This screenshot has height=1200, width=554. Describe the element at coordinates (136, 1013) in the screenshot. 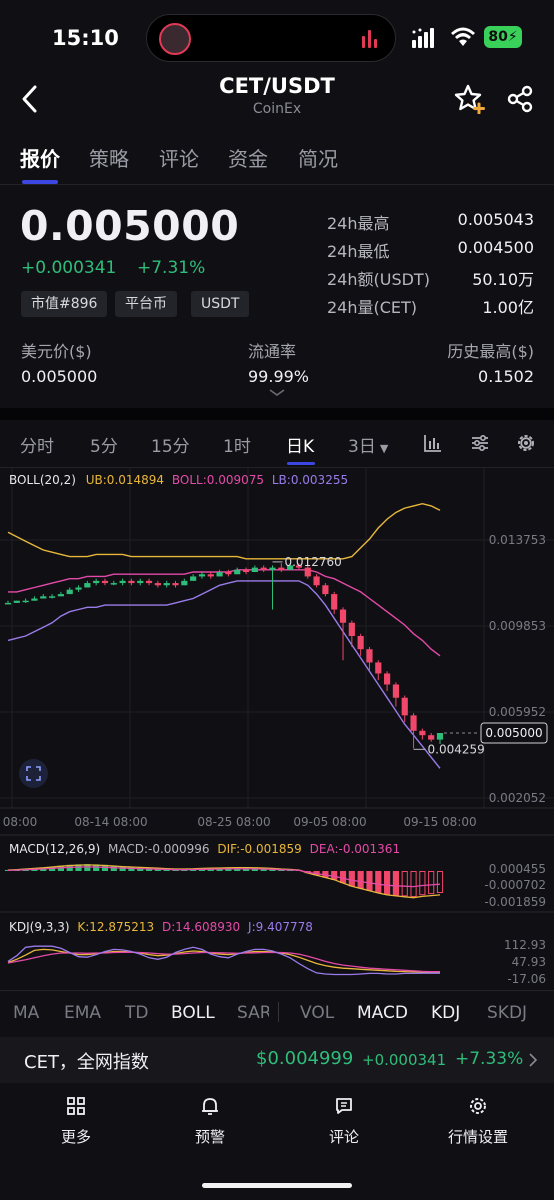

I see `indicator-tab-td: TD` at that location.